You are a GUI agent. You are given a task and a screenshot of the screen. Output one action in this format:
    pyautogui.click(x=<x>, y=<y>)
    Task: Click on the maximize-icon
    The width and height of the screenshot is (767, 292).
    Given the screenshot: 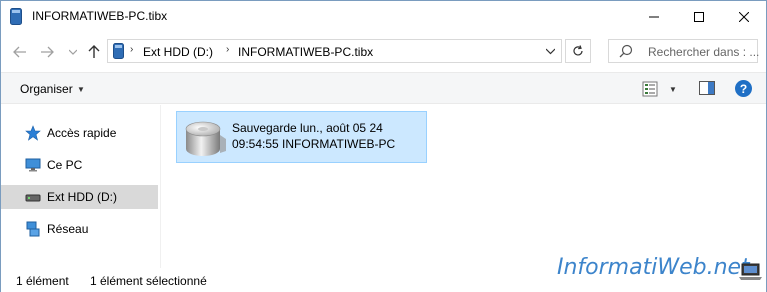 What is the action you would take?
    pyautogui.click(x=699, y=16)
    